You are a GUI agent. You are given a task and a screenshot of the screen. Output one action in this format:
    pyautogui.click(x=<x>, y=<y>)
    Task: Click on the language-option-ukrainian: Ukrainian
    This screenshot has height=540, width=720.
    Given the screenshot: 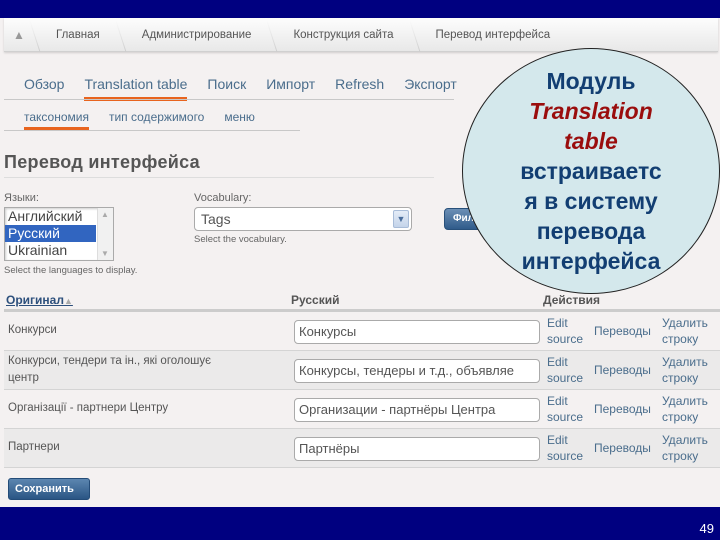 What is the action you would take?
    pyautogui.click(x=50, y=250)
    